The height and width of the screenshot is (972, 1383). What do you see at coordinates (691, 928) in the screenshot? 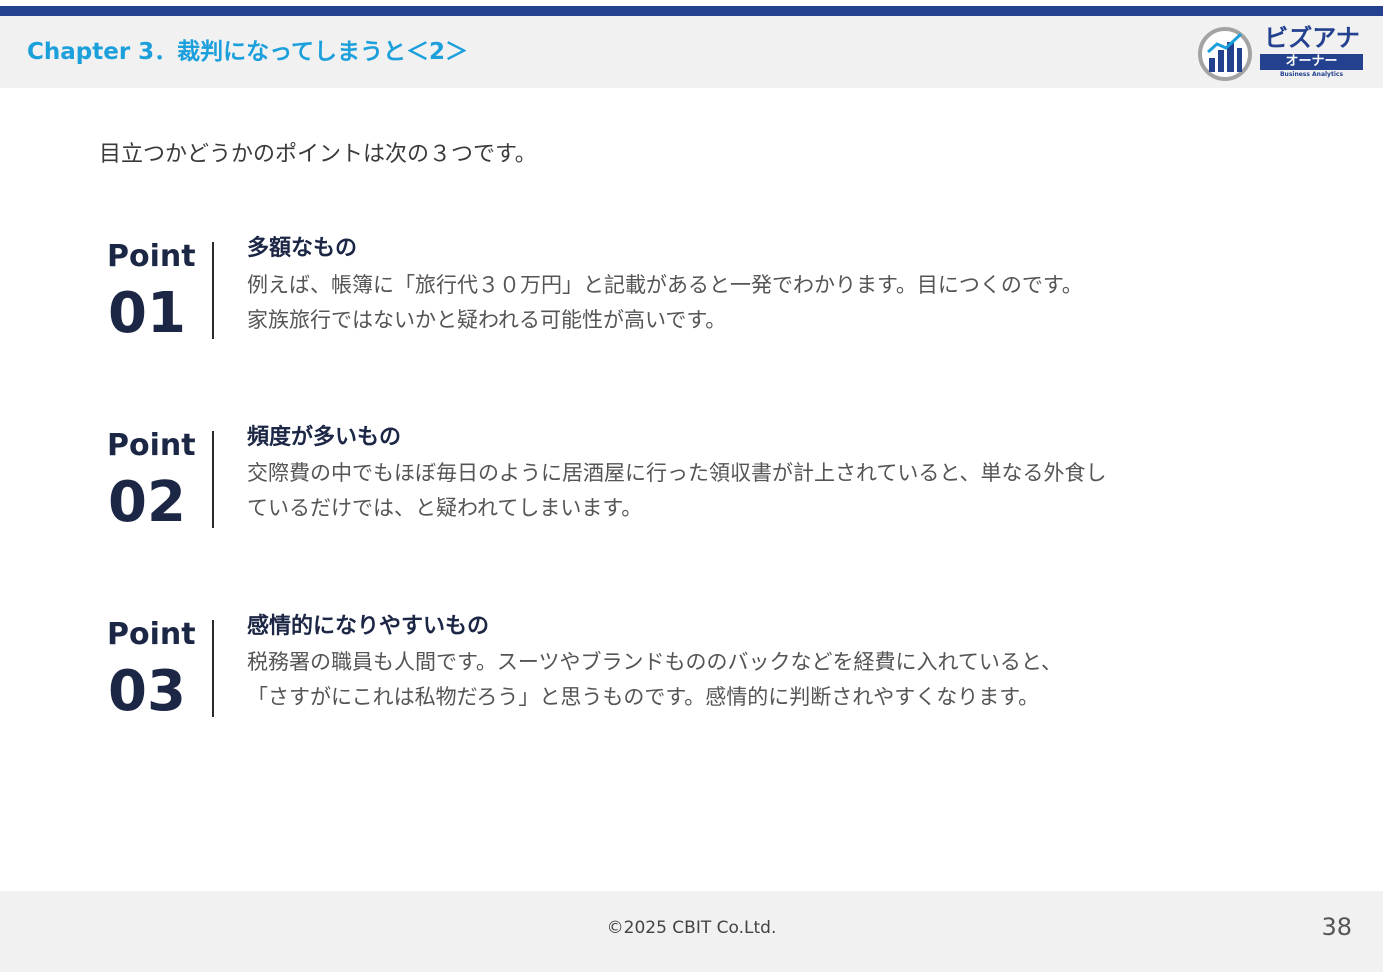
I see `copyright-text: ©2025 CBIT Co.Ltd.` at bounding box center [691, 928].